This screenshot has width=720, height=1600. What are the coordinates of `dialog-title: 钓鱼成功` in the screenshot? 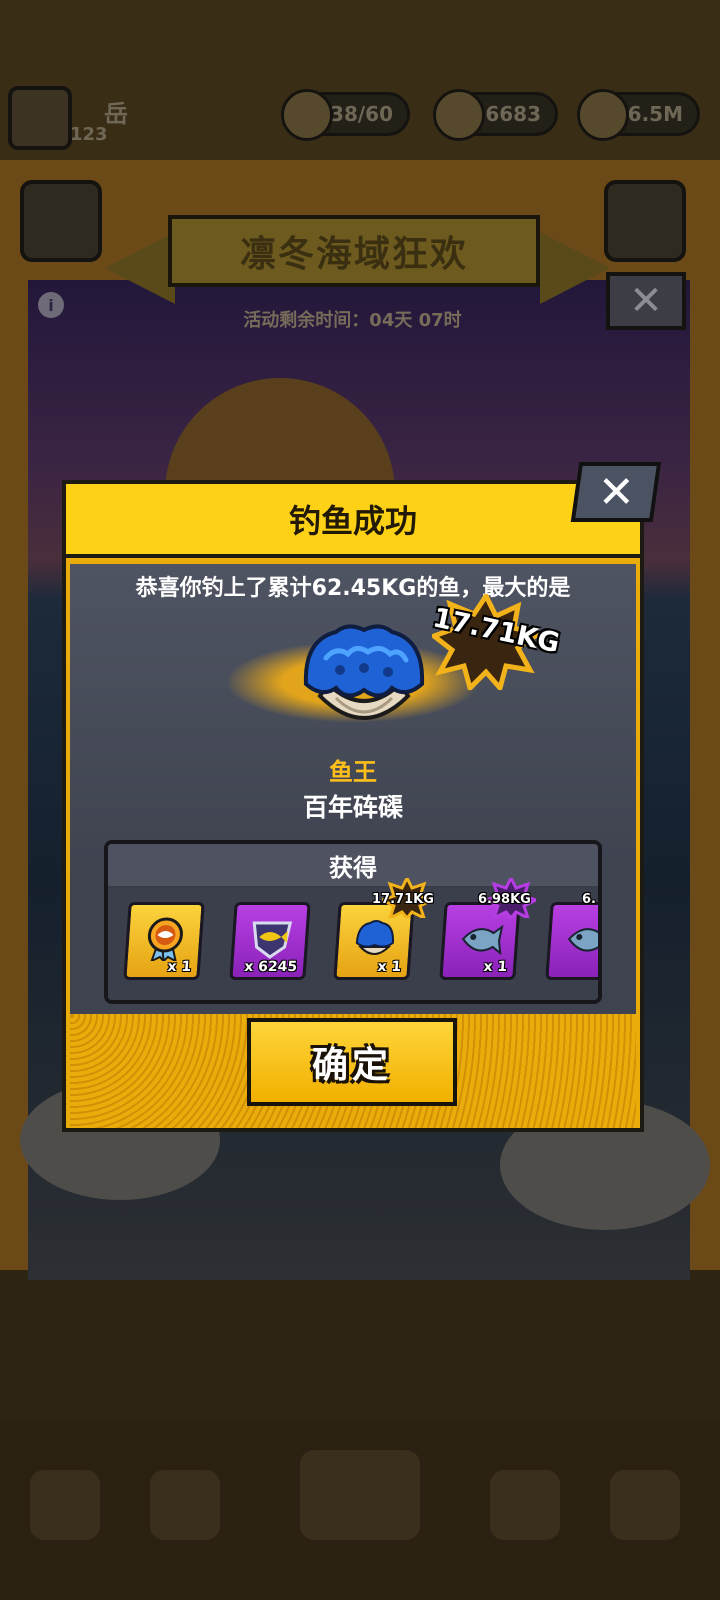 It's located at (353, 521).